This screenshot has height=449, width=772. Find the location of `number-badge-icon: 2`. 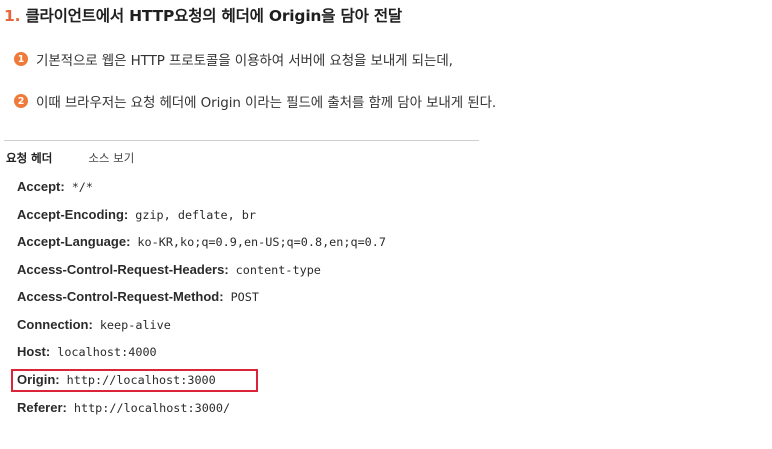

number-badge-icon: 2 is located at coordinates (21, 101).